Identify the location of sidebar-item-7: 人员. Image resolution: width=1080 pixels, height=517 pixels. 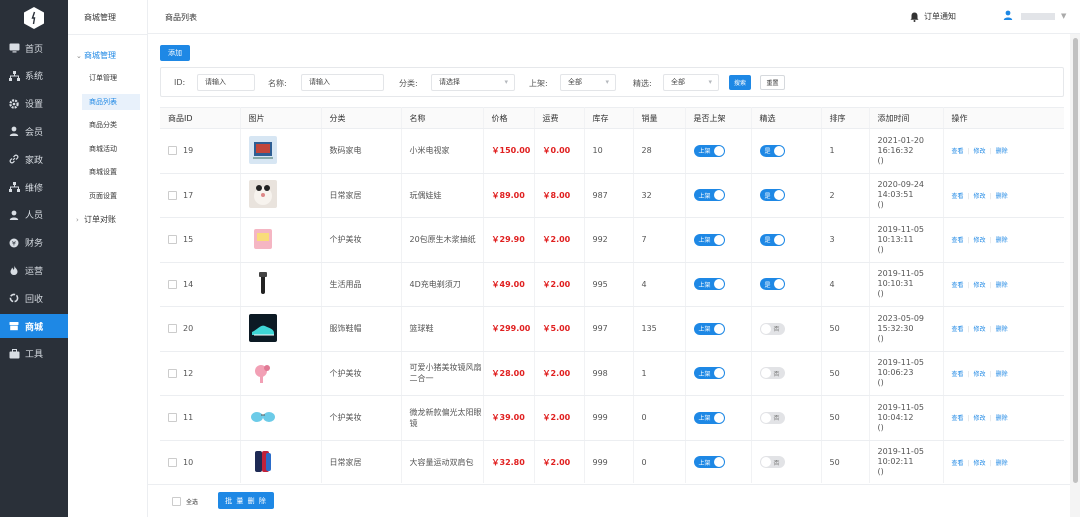
(34, 215).